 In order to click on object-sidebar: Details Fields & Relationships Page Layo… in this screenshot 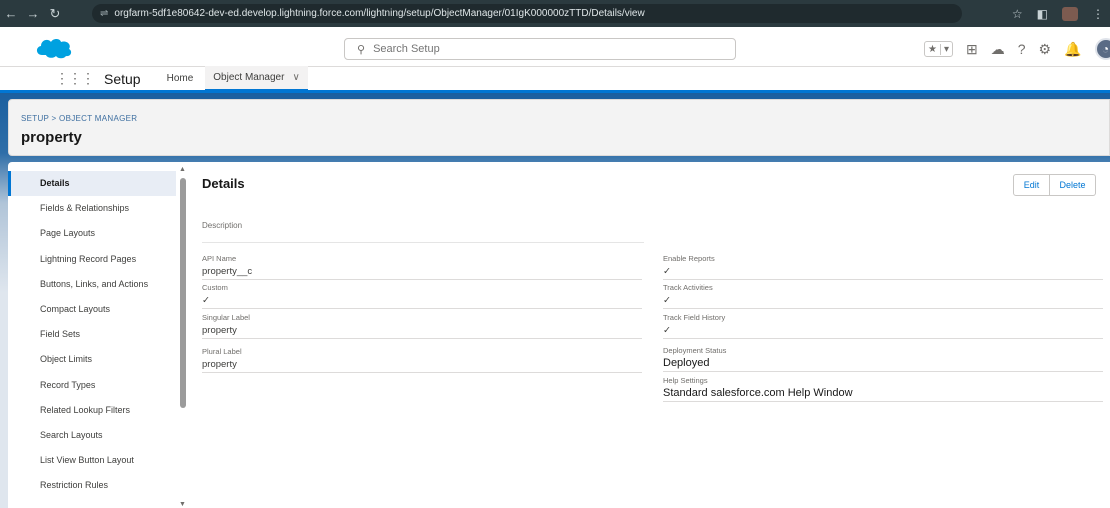, I will do `click(92, 337)`.